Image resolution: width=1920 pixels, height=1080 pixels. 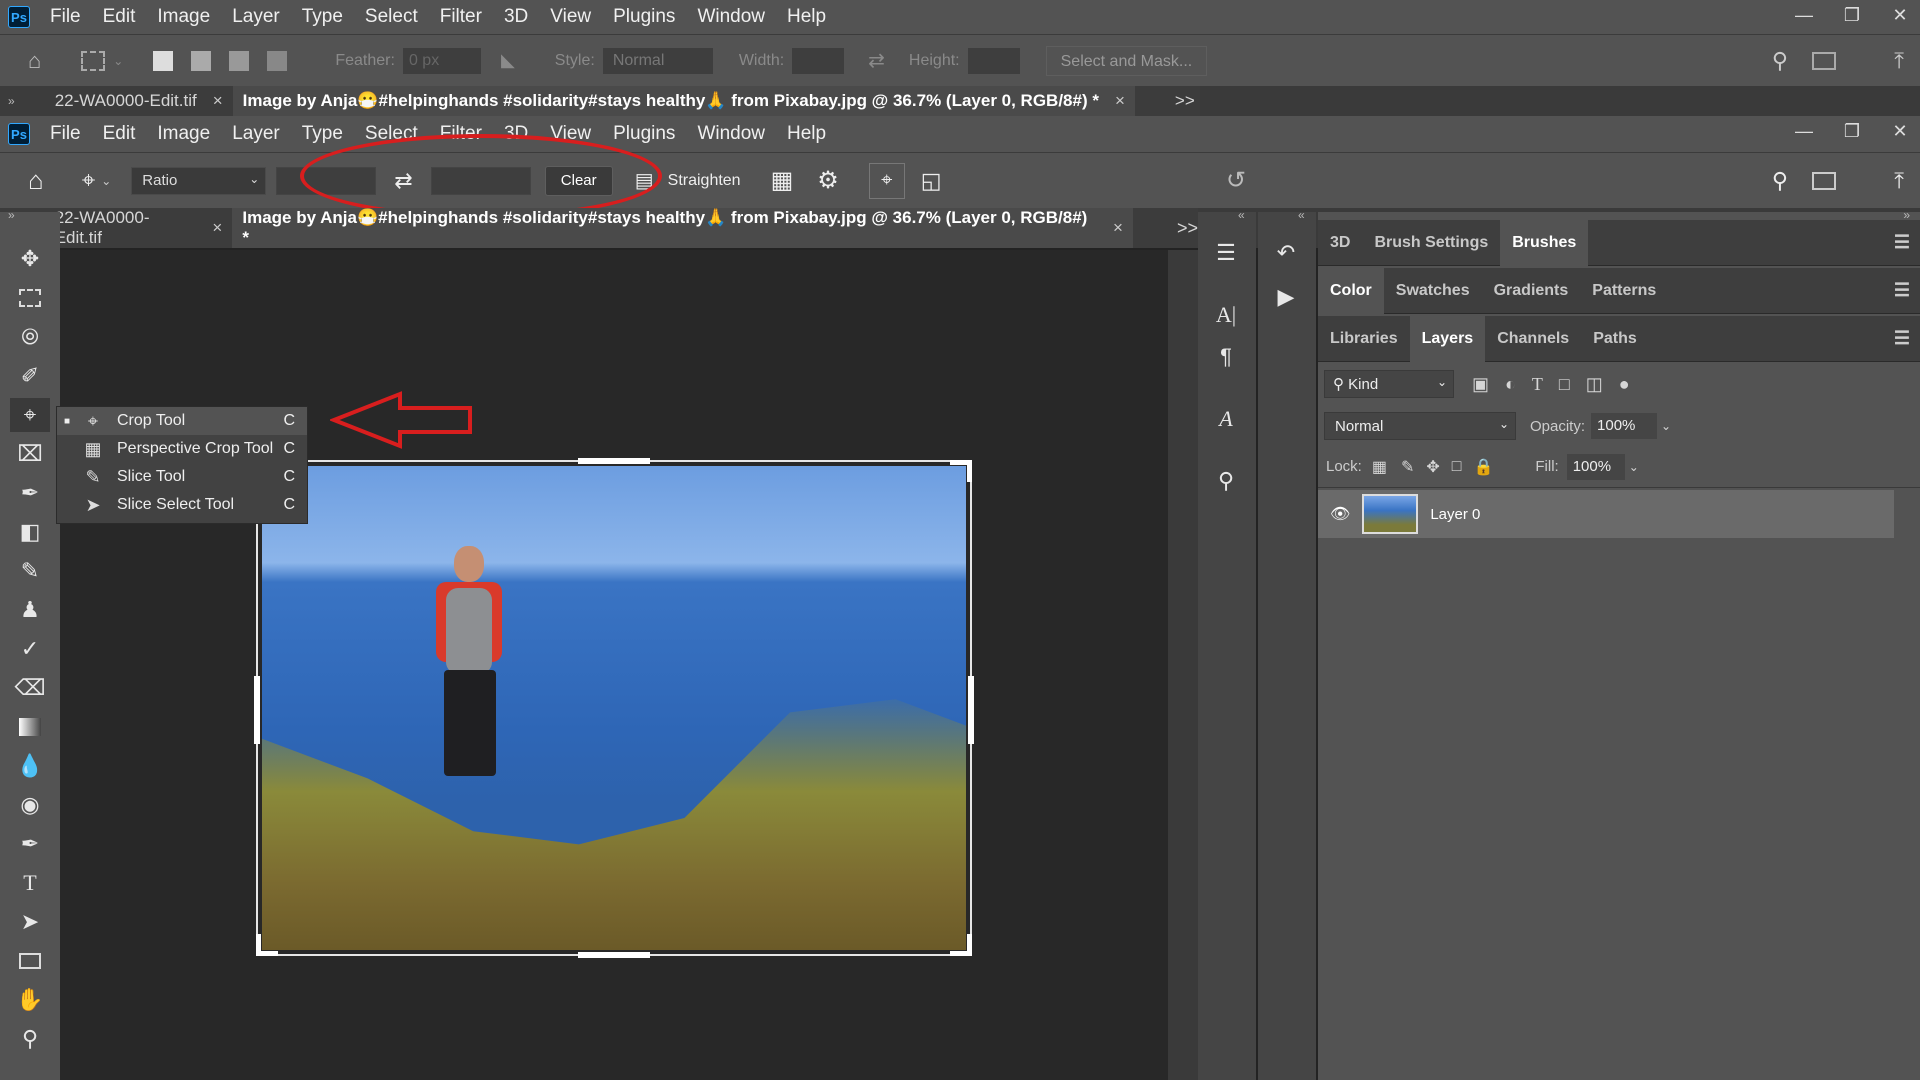 What do you see at coordinates (93, 60) in the screenshot?
I see `marquee-icon` at bounding box center [93, 60].